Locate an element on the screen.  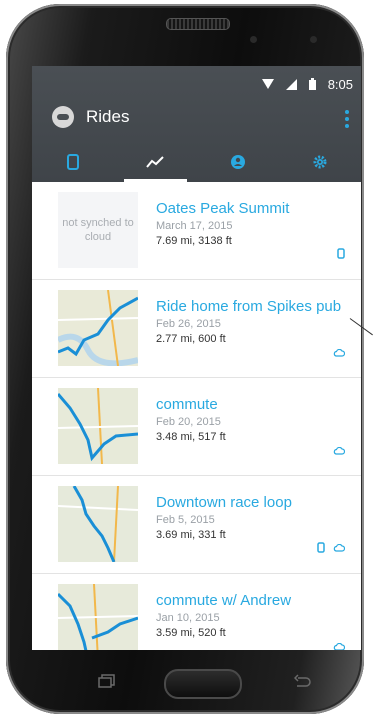
ride-name: Ride home from Spikes pub is located at coordinates (249, 306).